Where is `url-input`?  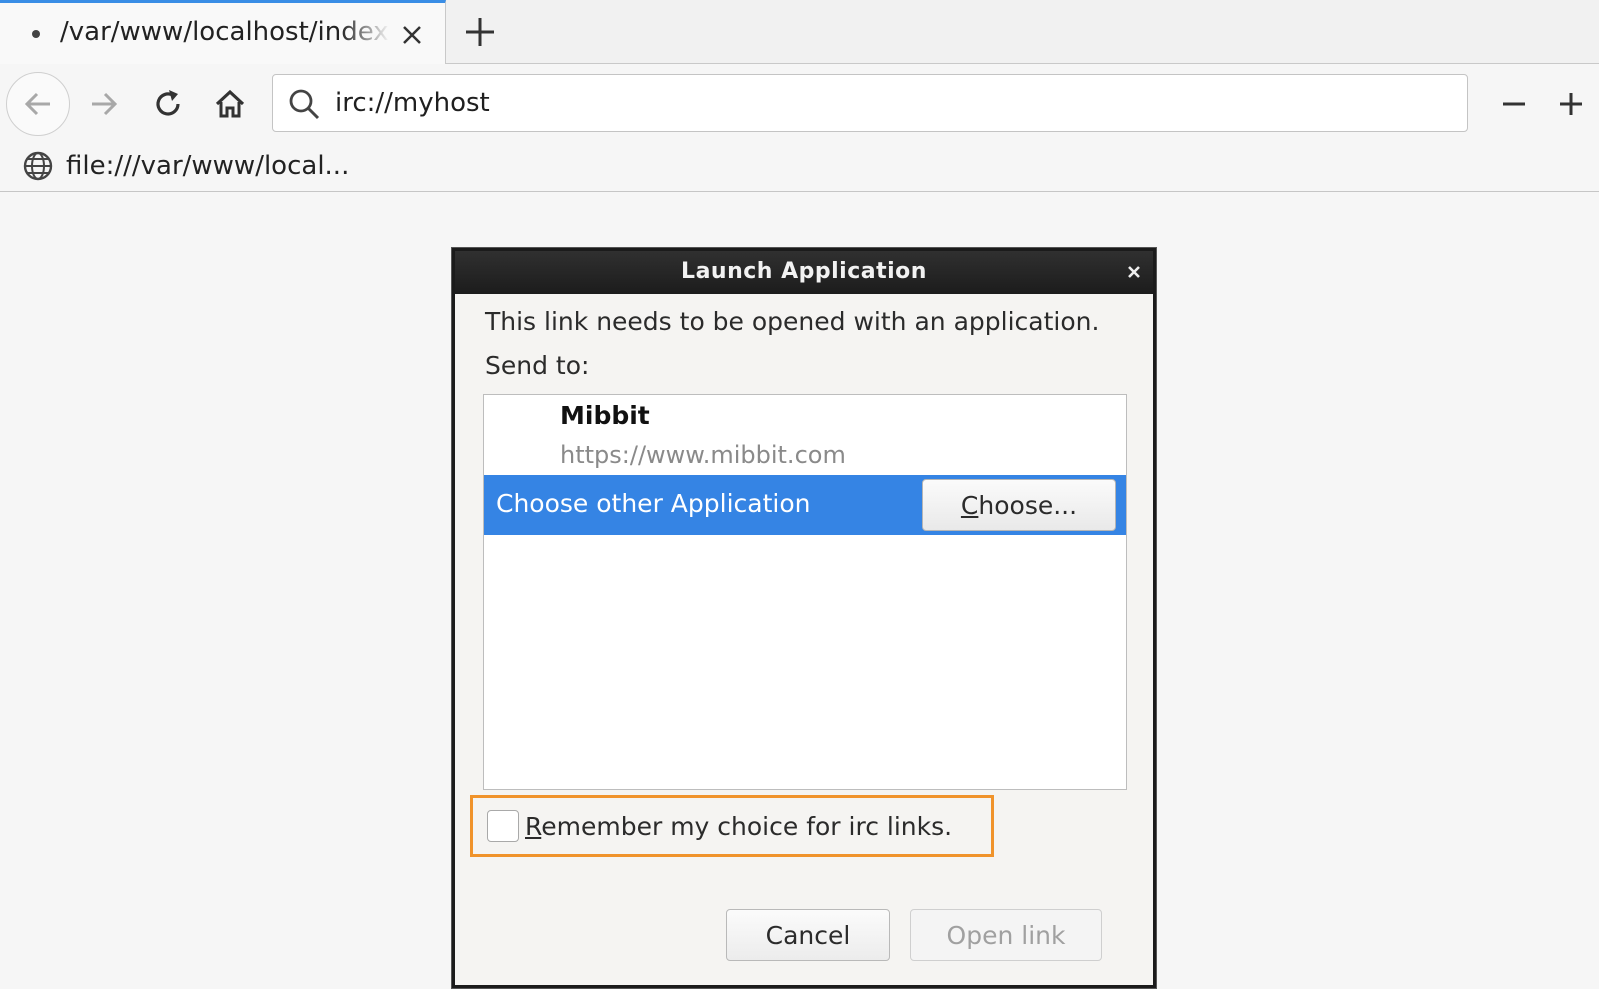 url-input is located at coordinates (885, 103).